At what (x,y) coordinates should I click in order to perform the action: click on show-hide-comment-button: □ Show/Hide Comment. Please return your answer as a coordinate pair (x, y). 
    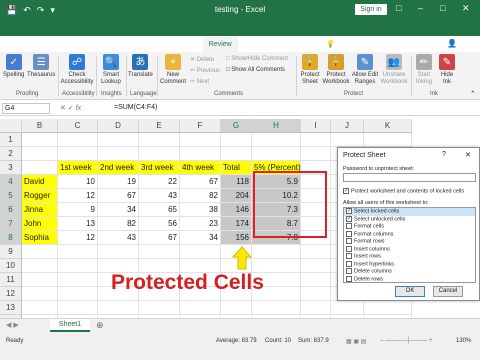
    Looking at the image, I should click on (257, 59).